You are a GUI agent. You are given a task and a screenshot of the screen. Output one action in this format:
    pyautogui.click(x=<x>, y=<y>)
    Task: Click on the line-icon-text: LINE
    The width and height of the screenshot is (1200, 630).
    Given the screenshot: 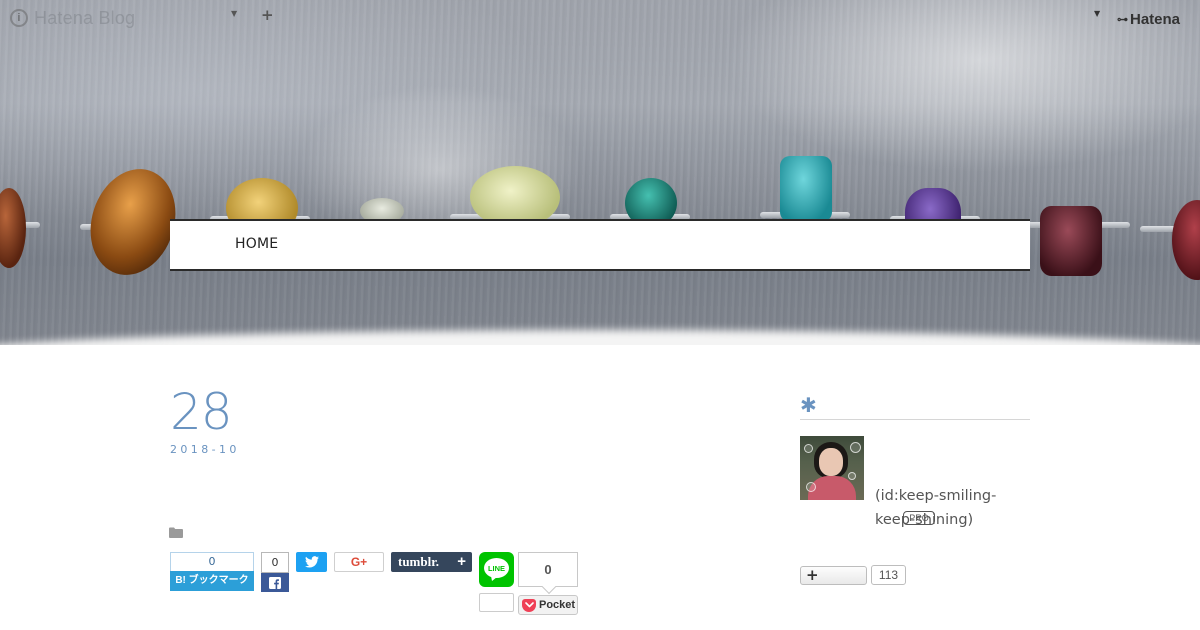 What is the action you would take?
    pyautogui.click(x=496, y=568)
    